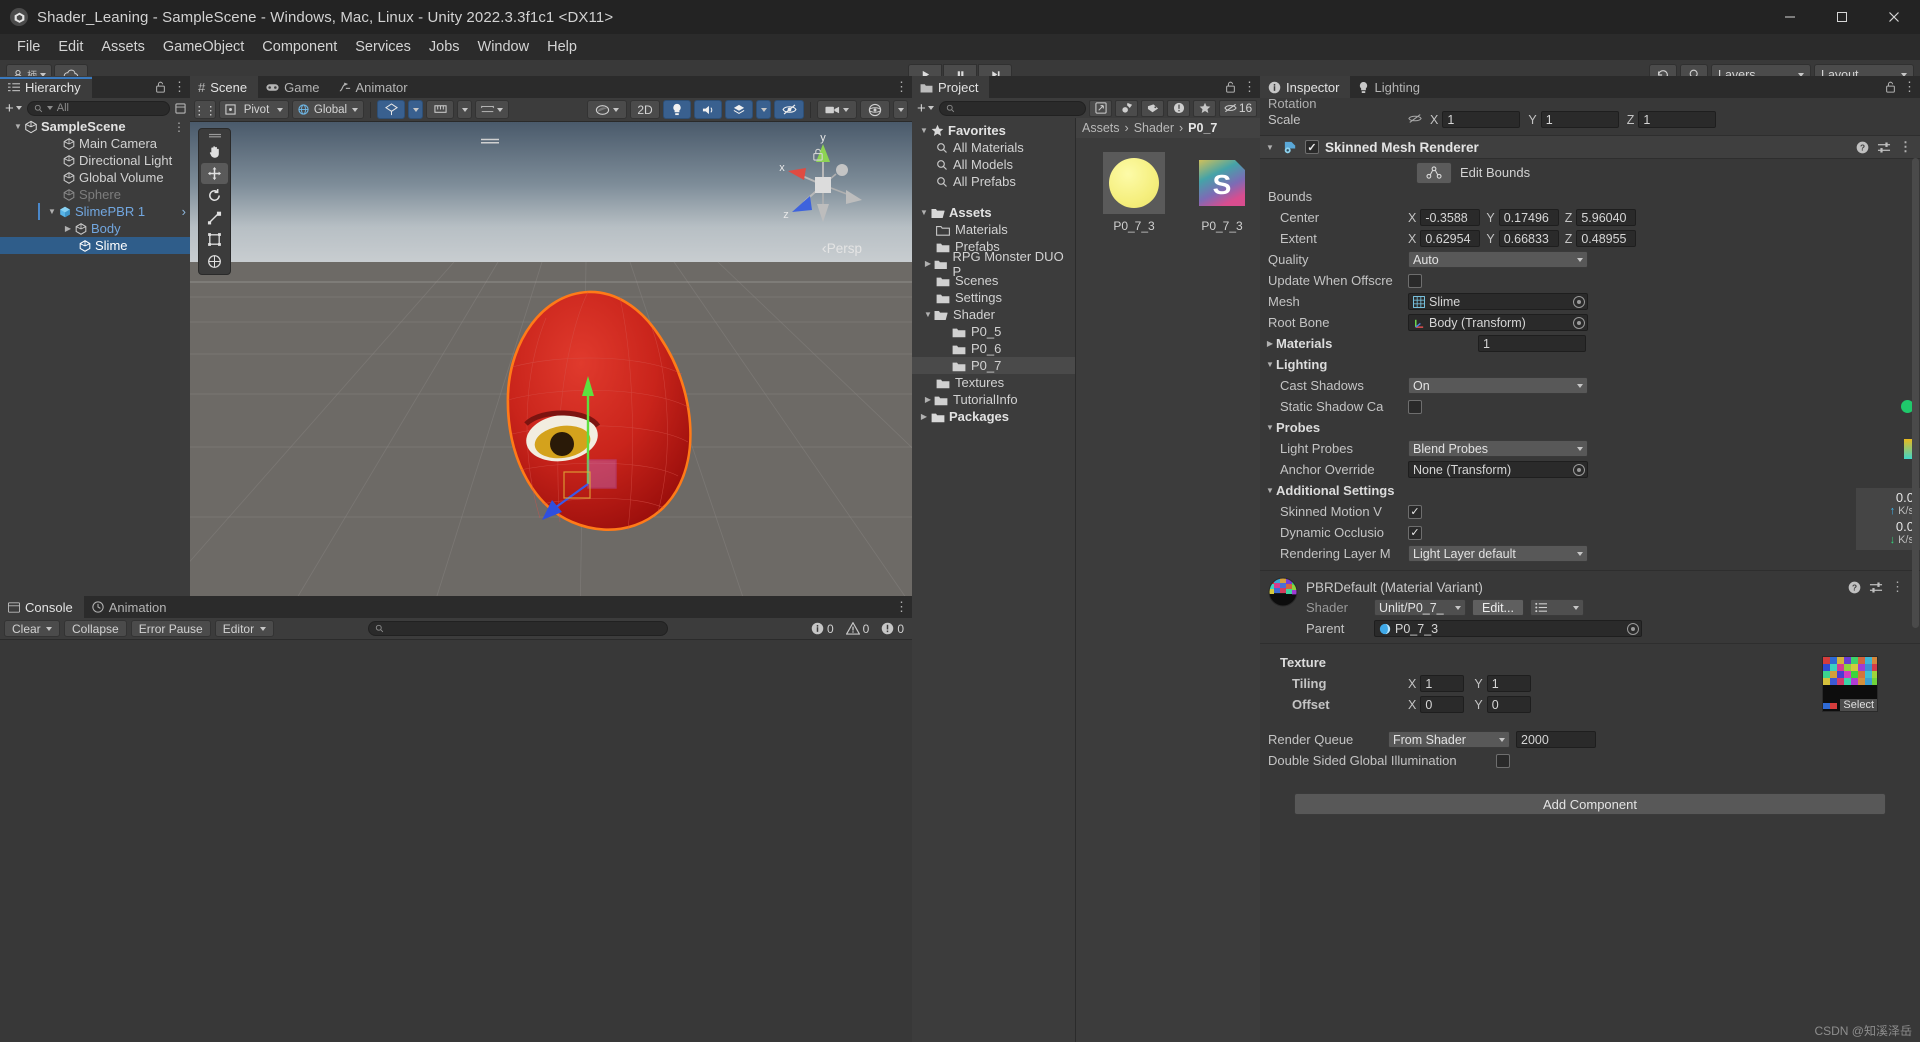 The width and height of the screenshot is (1920, 1042). I want to click on scene-tool-grip: ⋮⋮, so click(205, 109).